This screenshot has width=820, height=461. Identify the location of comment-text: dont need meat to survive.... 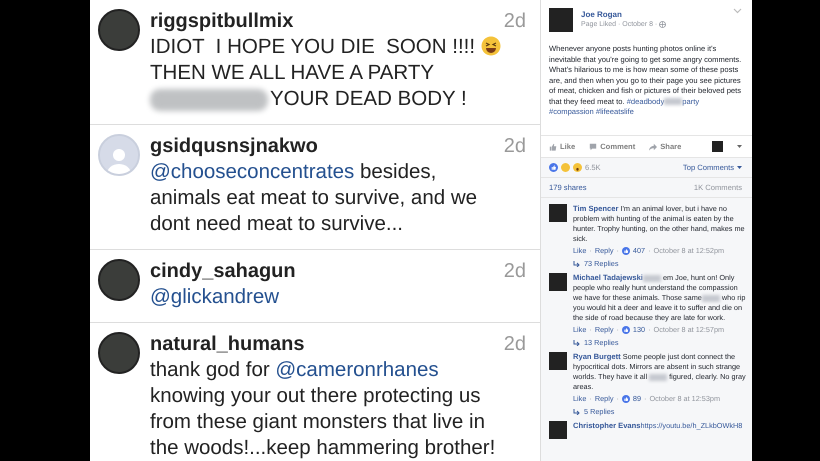
(277, 224).